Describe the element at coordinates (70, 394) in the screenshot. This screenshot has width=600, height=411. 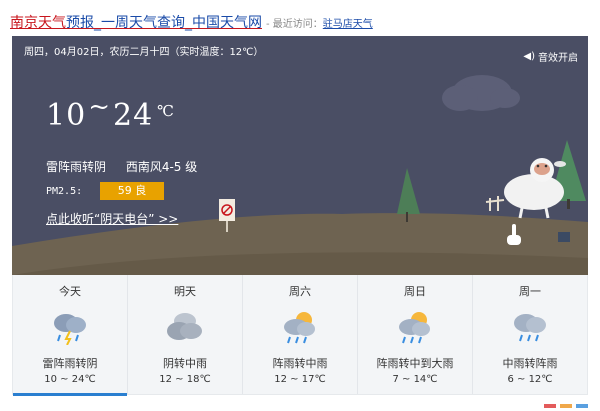
I see `active-day-indicator` at that location.